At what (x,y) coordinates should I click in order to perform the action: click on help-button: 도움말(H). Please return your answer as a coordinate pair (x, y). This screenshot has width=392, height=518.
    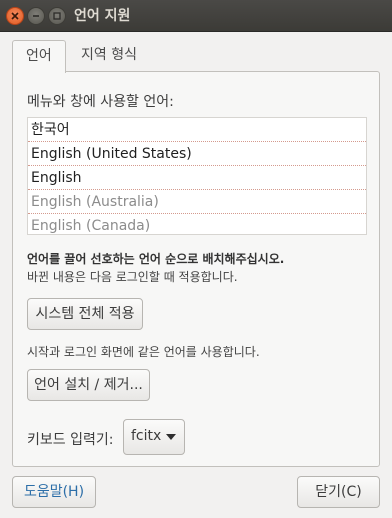
    Looking at the image, I should click on (54, 492).